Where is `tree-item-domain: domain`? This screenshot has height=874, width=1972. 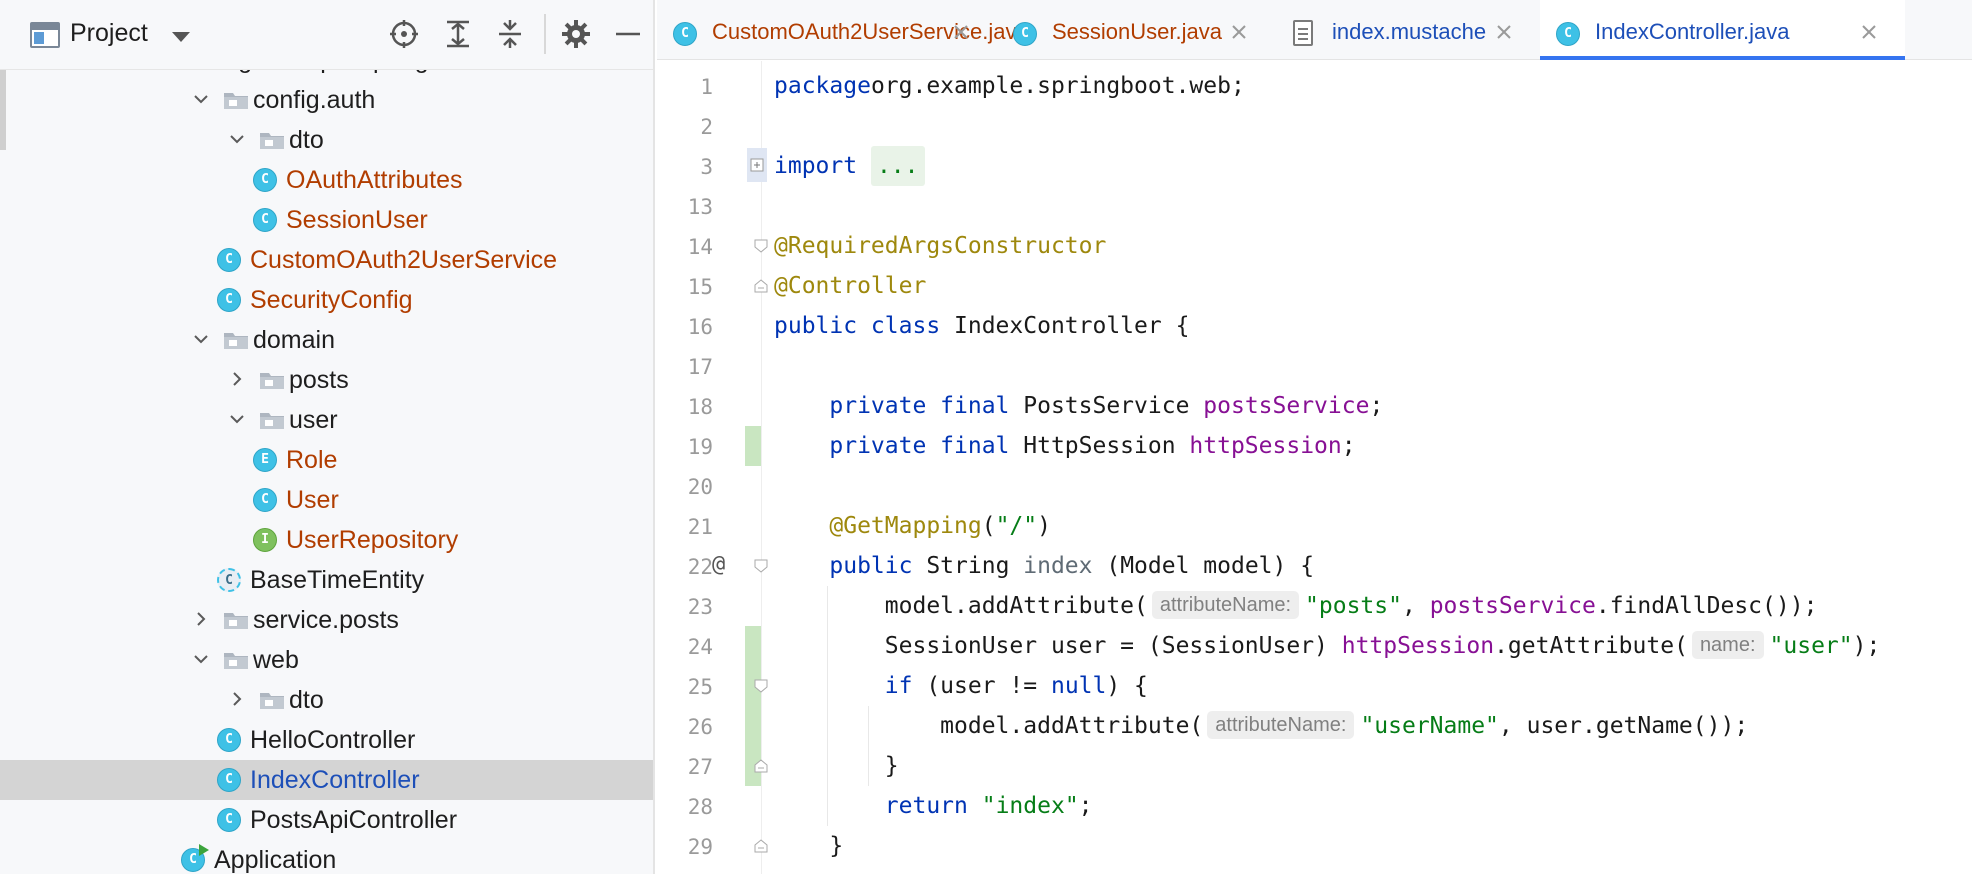
tree-item-domain: domain is located at coordinates (326, 340).